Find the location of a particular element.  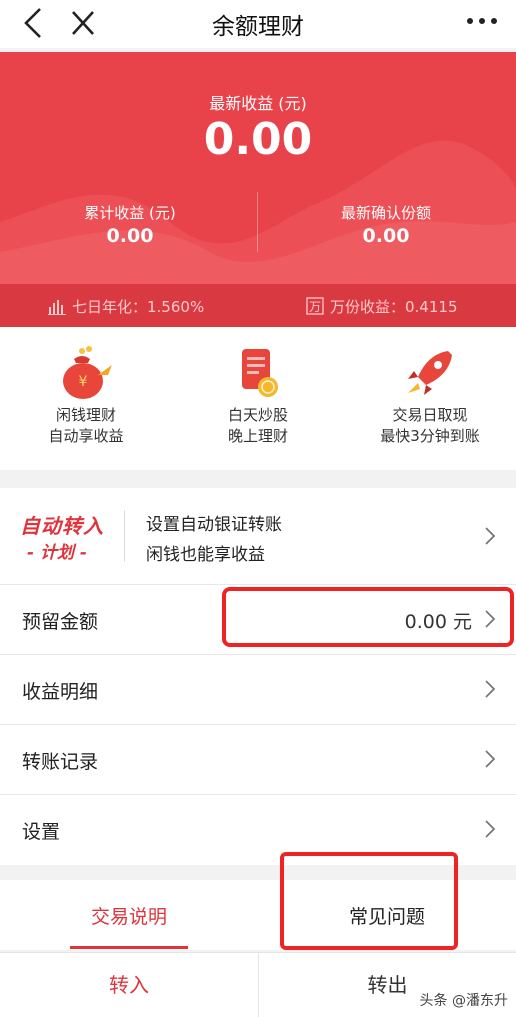

tab-trade-instructions: 交易说明 is located at coordinates (129, 915).